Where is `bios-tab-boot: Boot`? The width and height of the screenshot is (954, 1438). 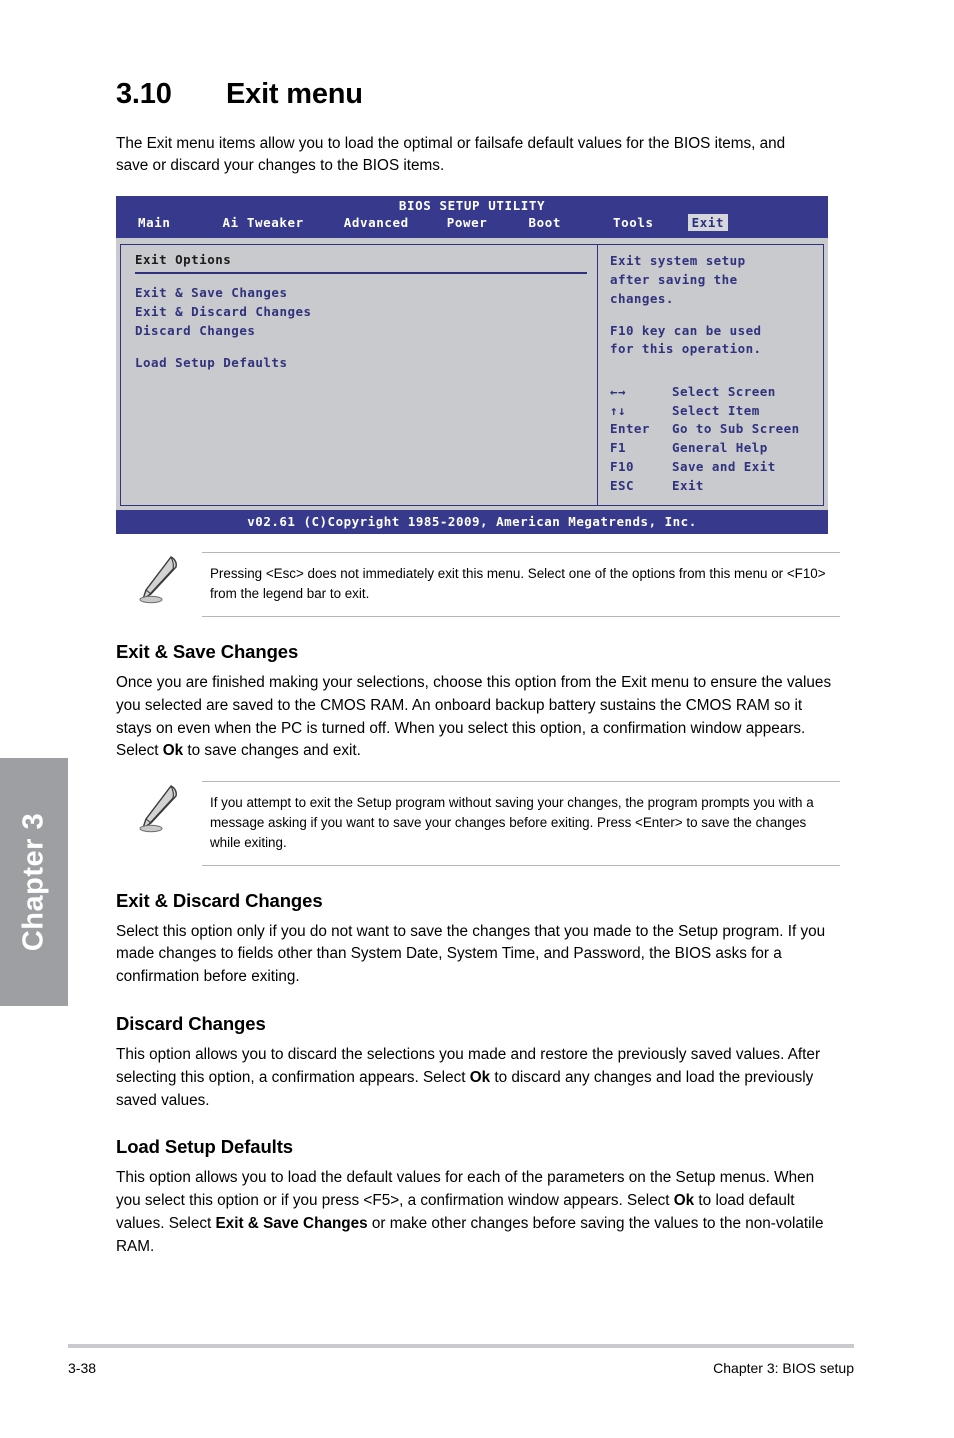
bios-tab-boot: Boot is located at coordinates (544, 222).